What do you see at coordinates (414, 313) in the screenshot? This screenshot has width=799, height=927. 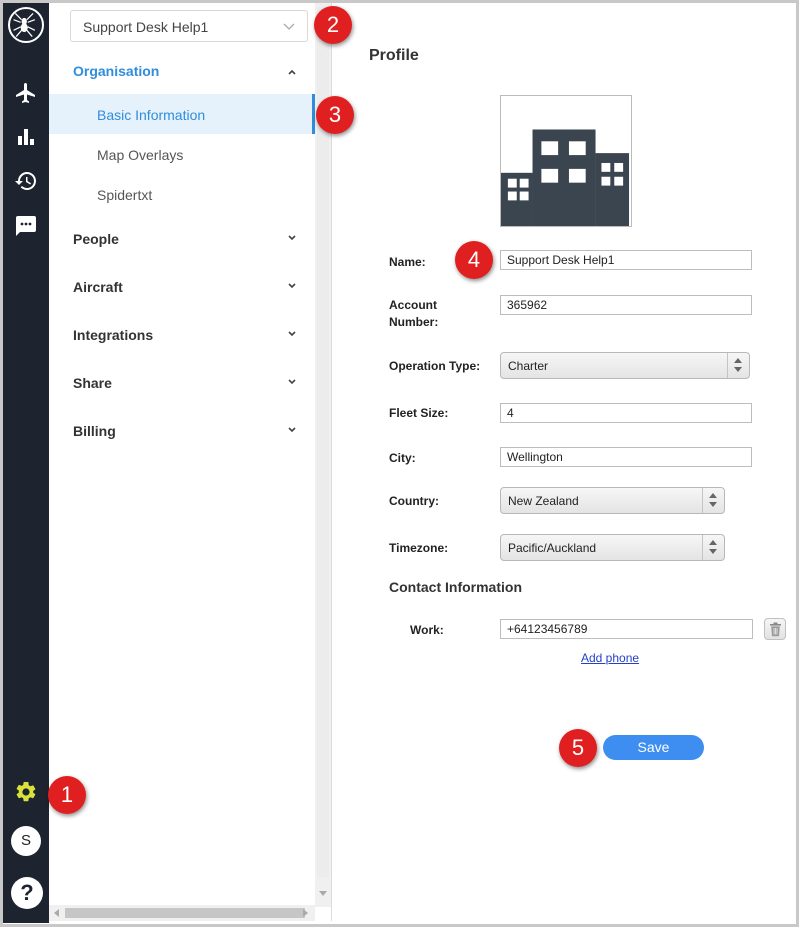 I see `account-number-label: Account Number:` at bounding box center [414, 313].